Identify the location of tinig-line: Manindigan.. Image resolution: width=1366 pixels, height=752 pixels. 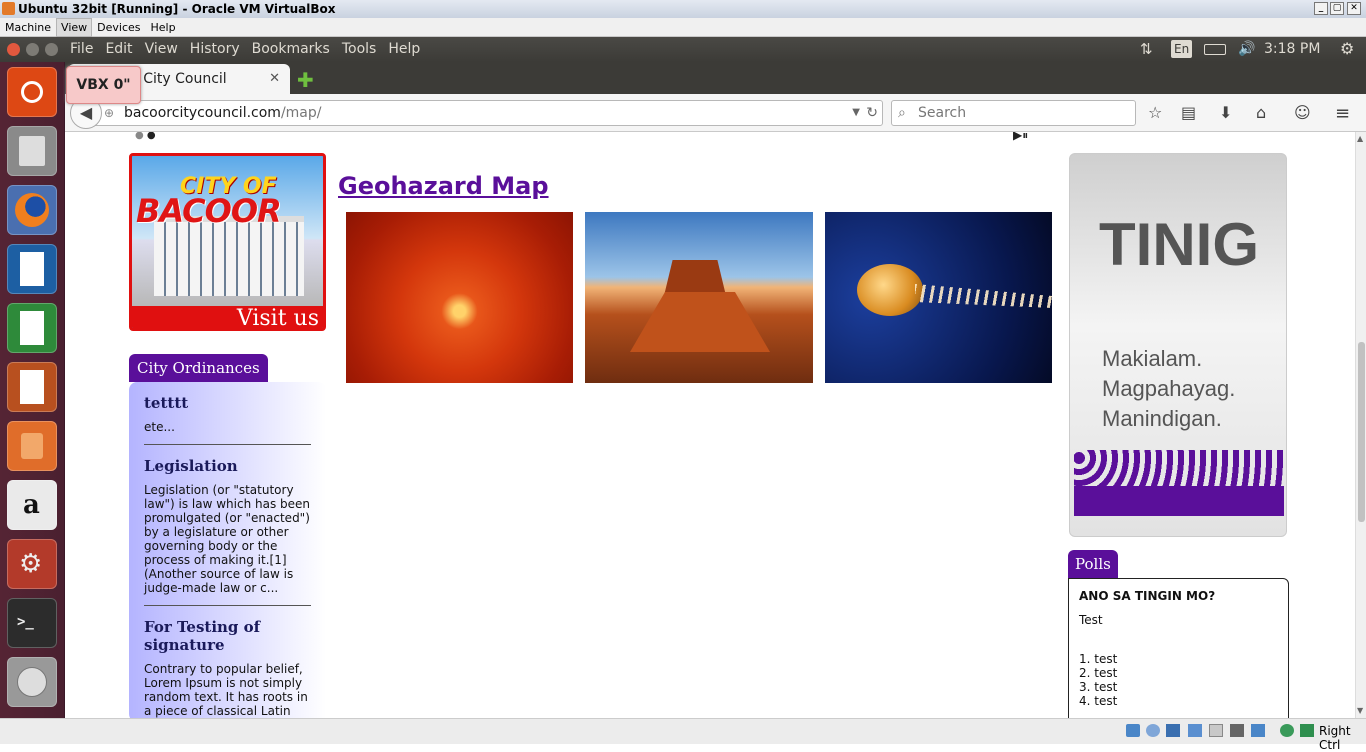
(1162, 418).